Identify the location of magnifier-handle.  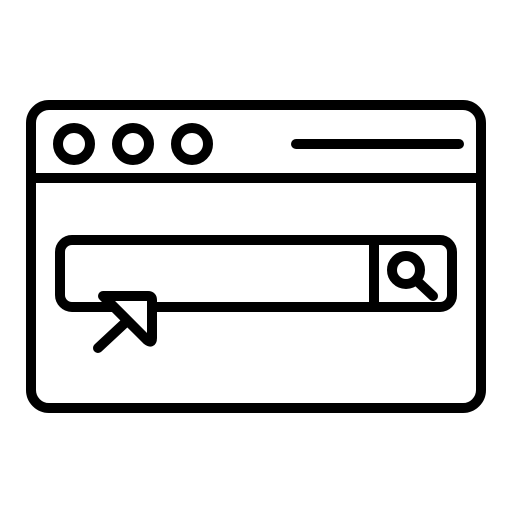
(425, 288).